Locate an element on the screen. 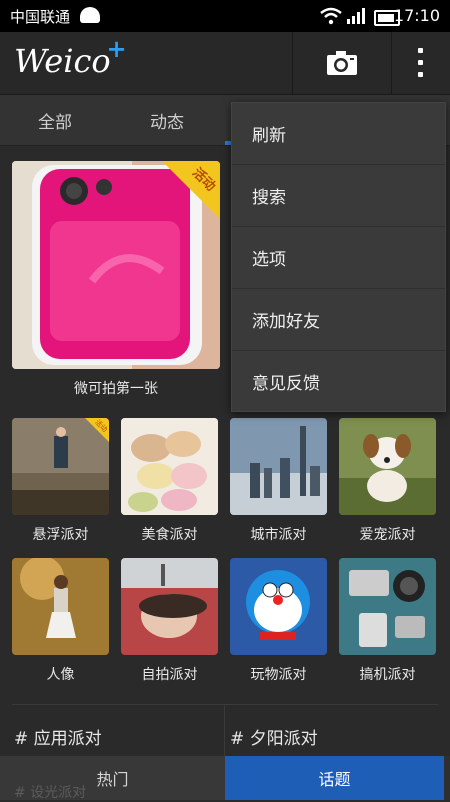 The image size is (450, 802). thumb-label: 城市派对 is located at coordinates (278, 535).